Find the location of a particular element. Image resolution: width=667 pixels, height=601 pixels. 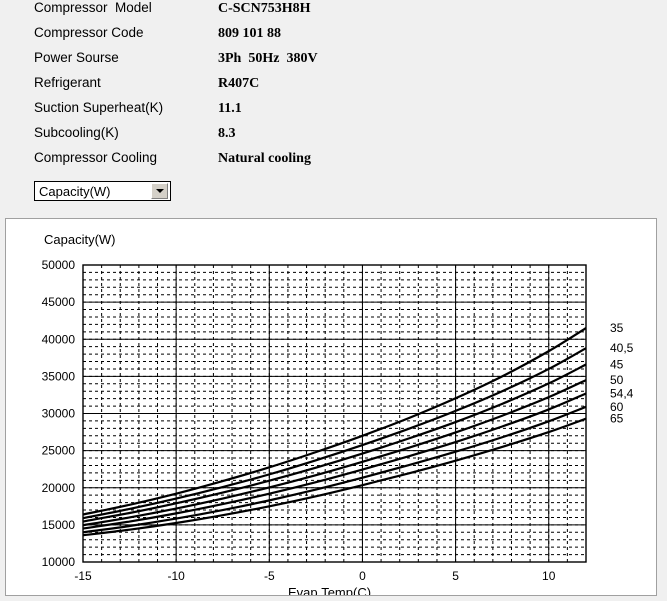

svg-text: 45000 is located at coordinates (59, 302).